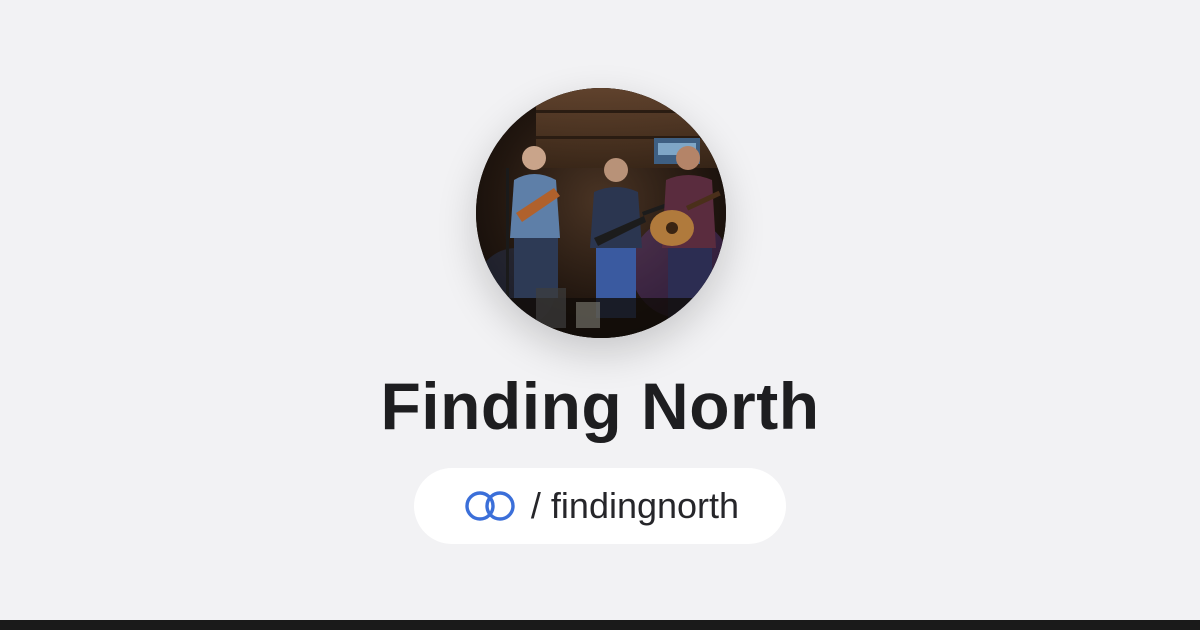 This screenshot has height=630, width=1200. Describe the element at coordinates (635, 505) in the screenshot. I see `profile-handle: / findingnorth` at that location.